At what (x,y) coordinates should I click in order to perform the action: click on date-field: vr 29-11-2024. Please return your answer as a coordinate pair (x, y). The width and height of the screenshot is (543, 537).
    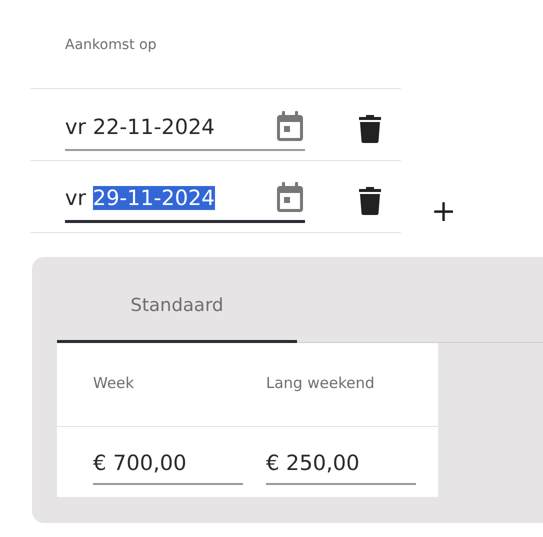
    Looking at the image, I should click on (185, 199).